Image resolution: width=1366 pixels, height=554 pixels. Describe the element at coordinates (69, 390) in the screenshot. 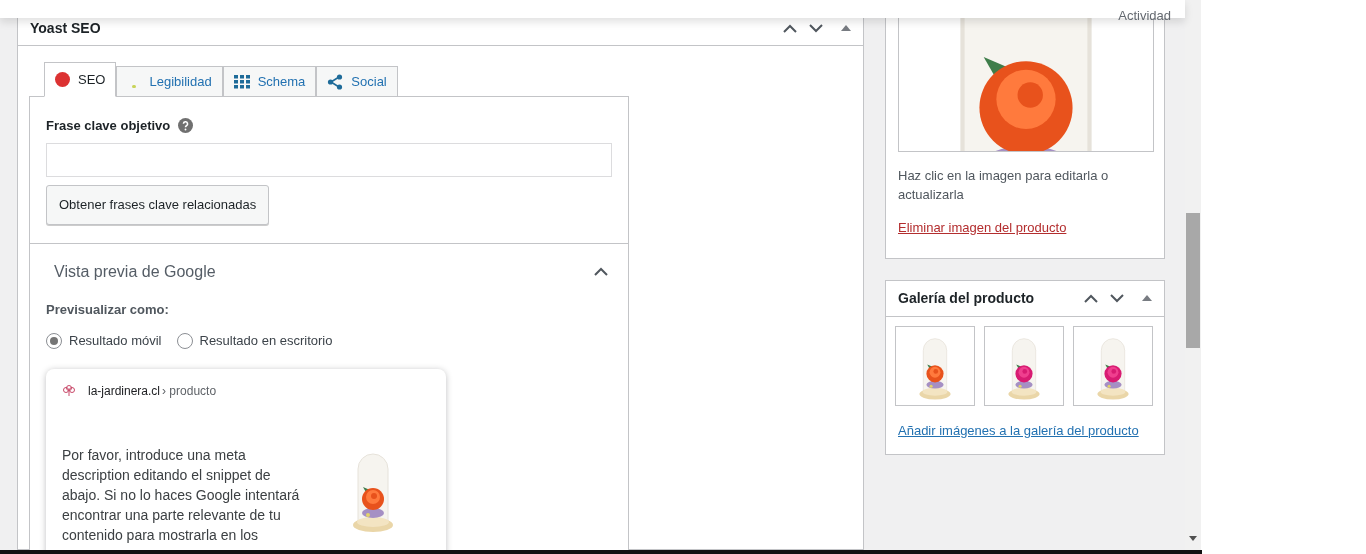

I see `flower-logo-icon` at that location.